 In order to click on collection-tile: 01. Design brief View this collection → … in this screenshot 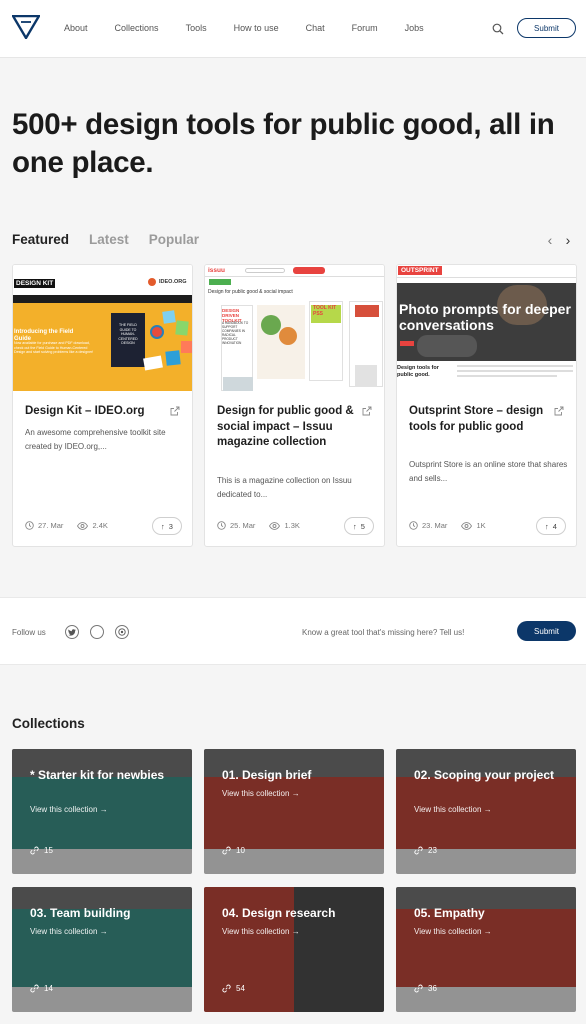, I will do `click(294, 811)`.